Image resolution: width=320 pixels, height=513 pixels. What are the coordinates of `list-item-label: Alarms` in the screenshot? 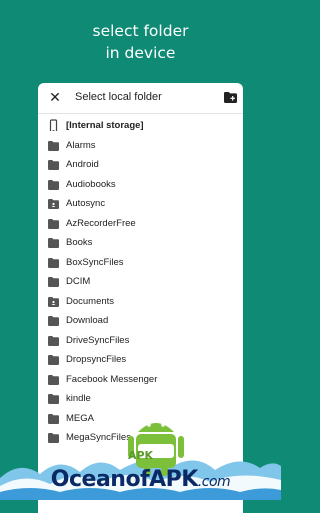 It's located at (81, 145).